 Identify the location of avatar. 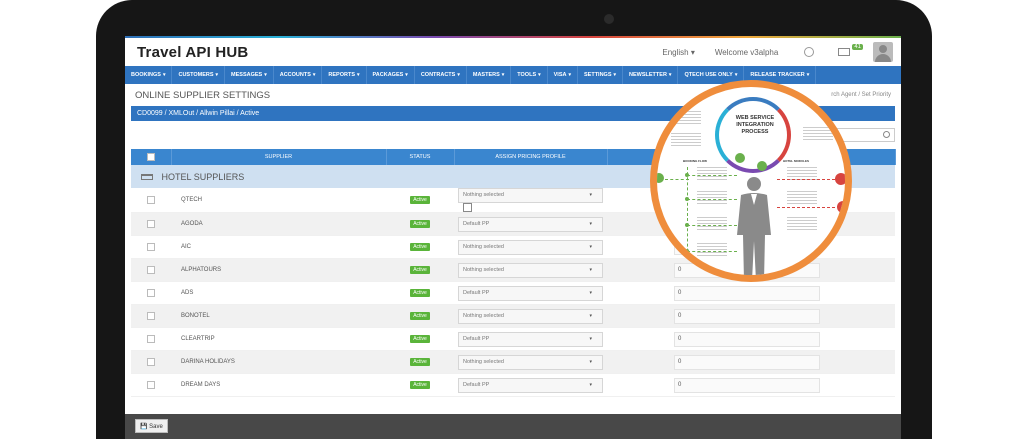
(883, 52).